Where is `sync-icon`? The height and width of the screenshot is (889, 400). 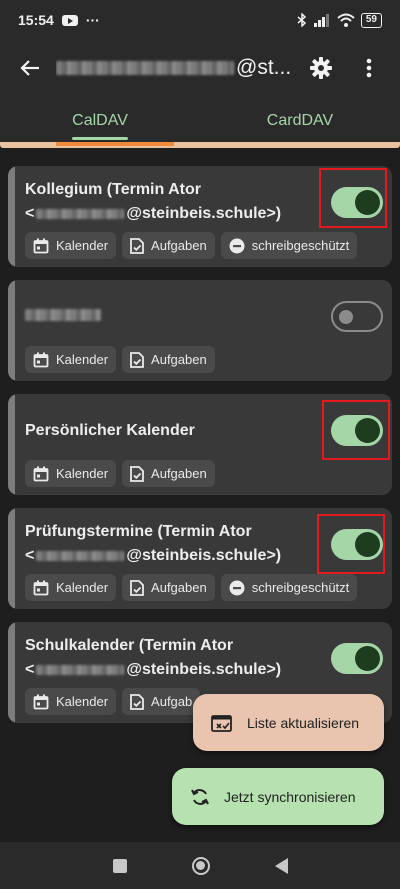 sync-icon is located at coordinates (200, 796).